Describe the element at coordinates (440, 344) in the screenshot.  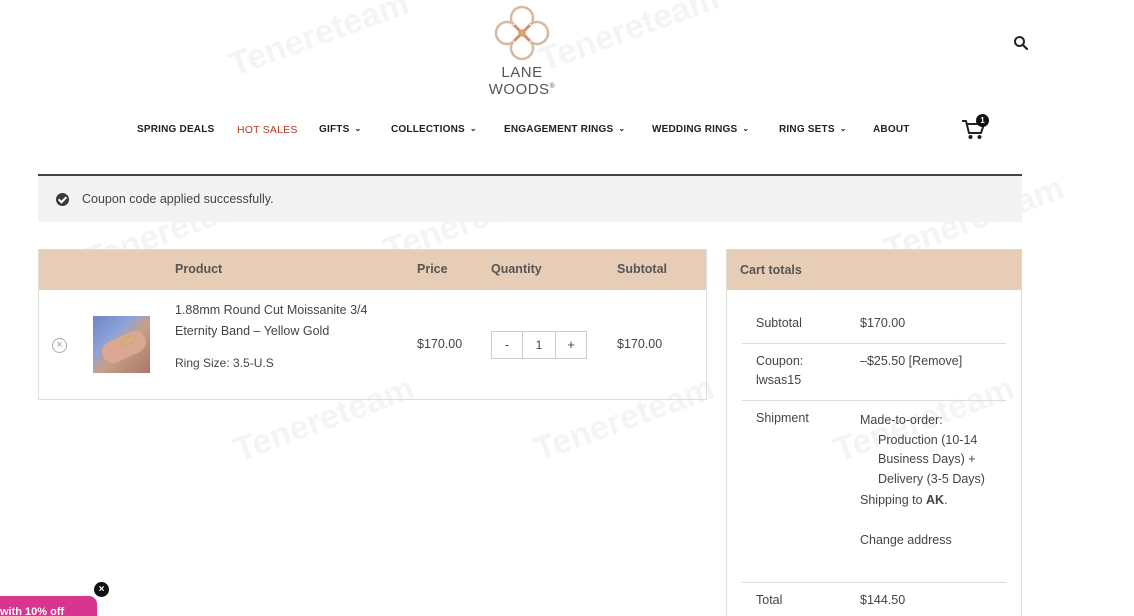
I see `product-price: $170.00` at that location.